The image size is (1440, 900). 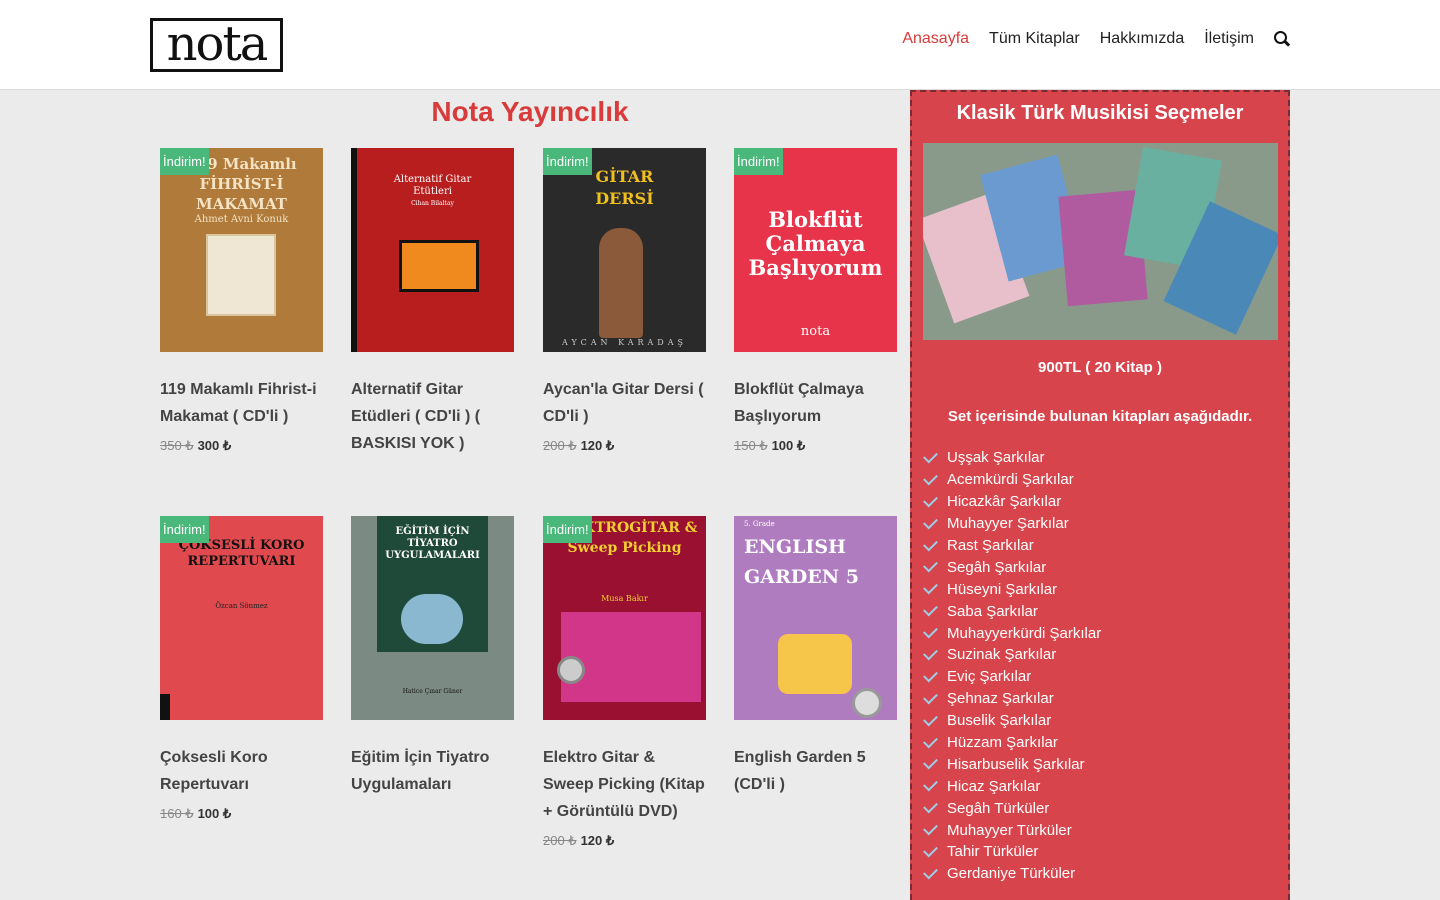 I want to click on nav-about: Hakkımızda, so click(x=1142, y=39).